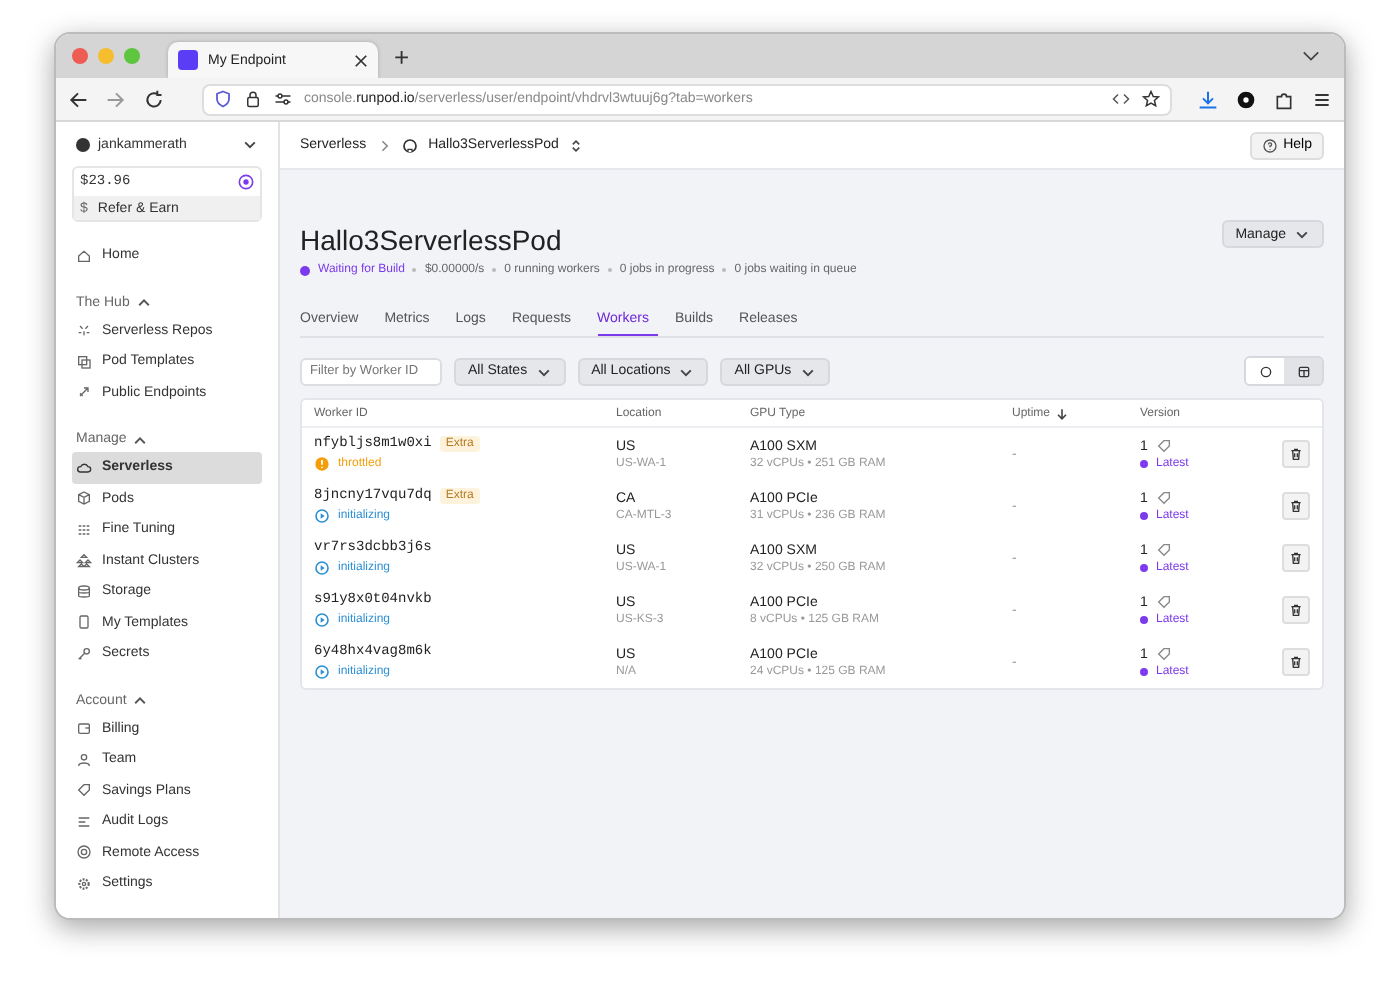  What do you see at coordinates (84, 560) in the screenshot?
I see `cluster-icon` at bounding box center [84, 560].